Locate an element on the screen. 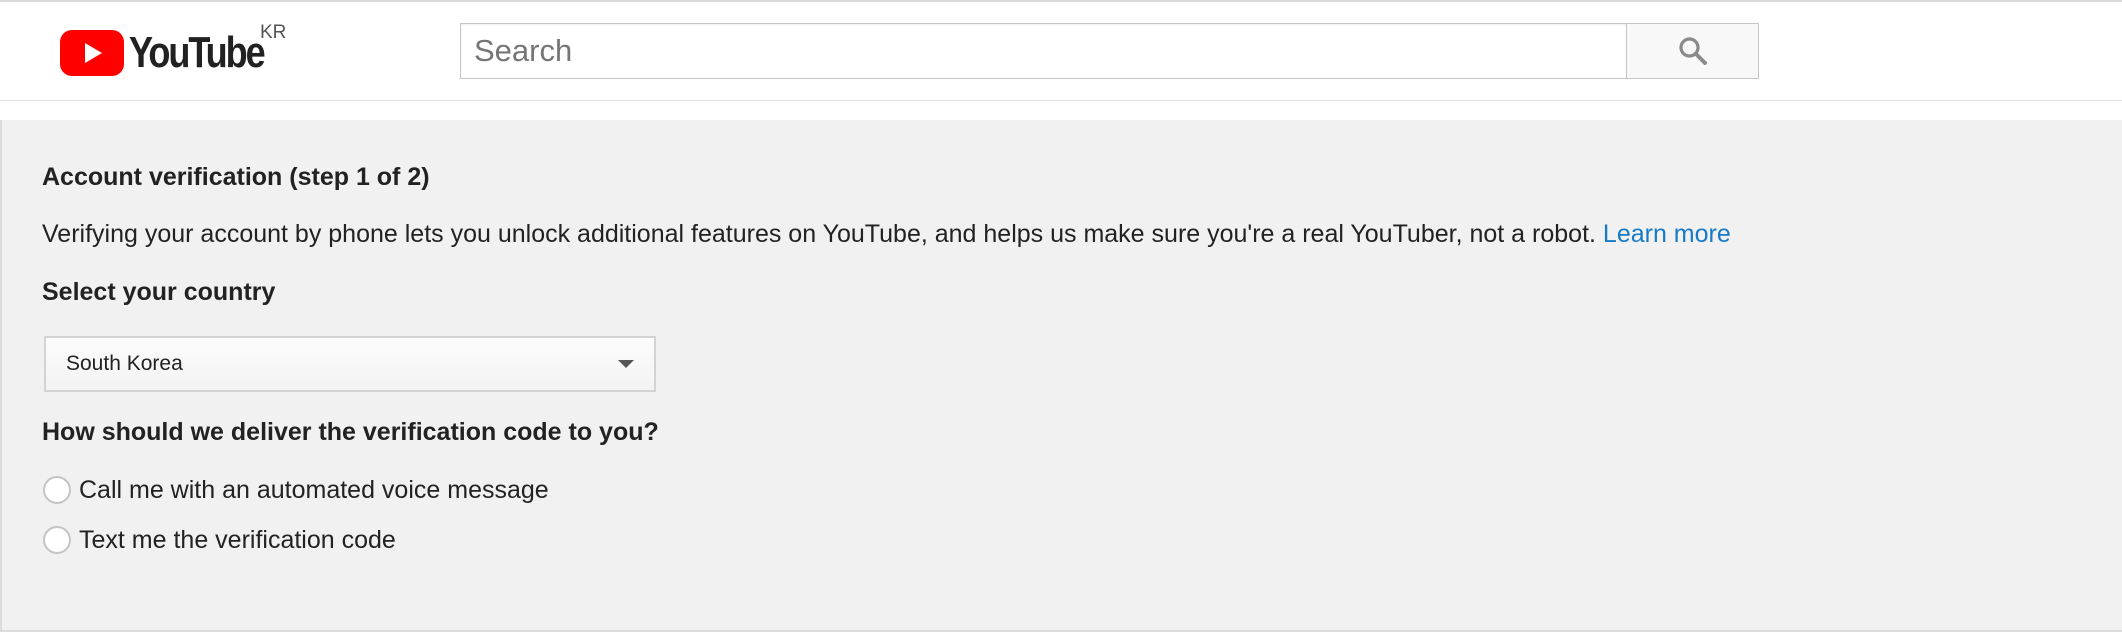 This screenshot has width=2122, height=634. search-input is located at coordinates (1043, 51).